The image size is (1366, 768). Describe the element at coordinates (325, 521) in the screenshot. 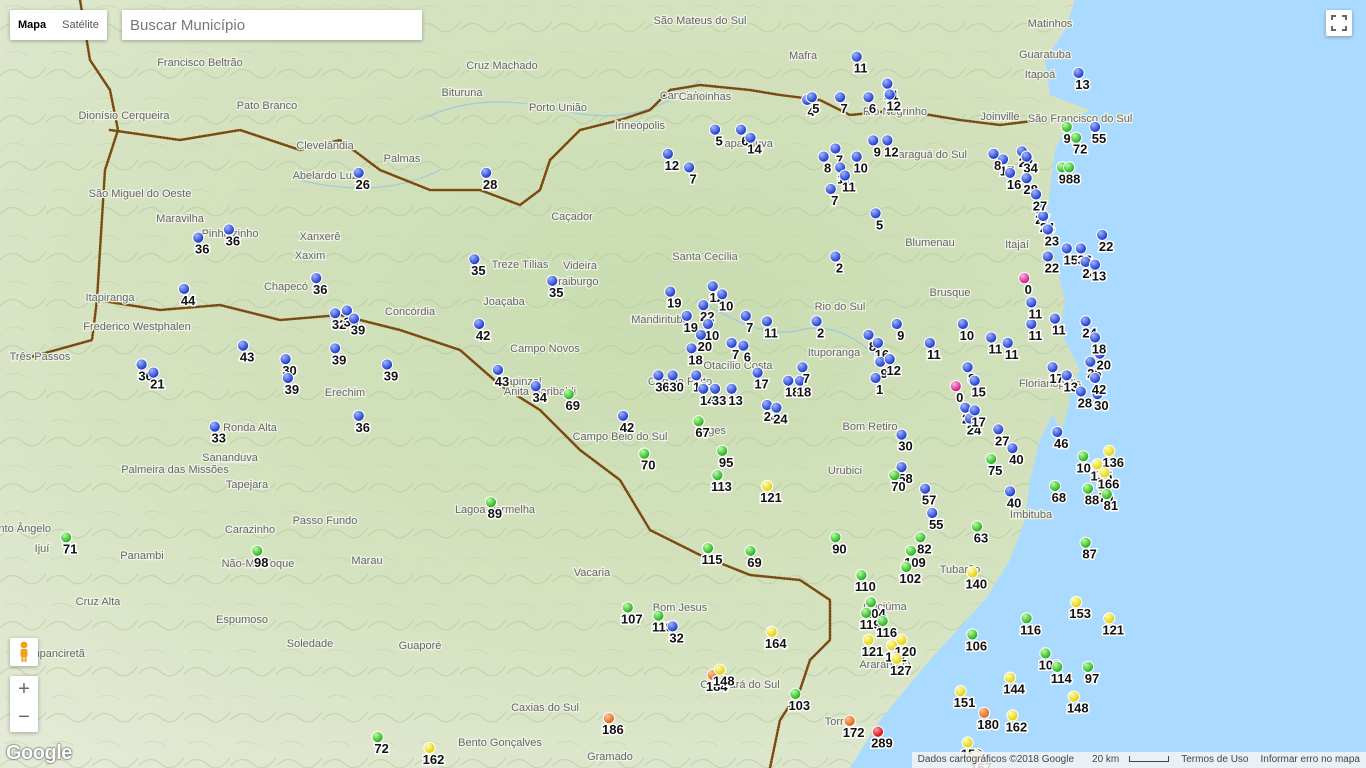

I see `place-label: Passo Fundo` at that location.